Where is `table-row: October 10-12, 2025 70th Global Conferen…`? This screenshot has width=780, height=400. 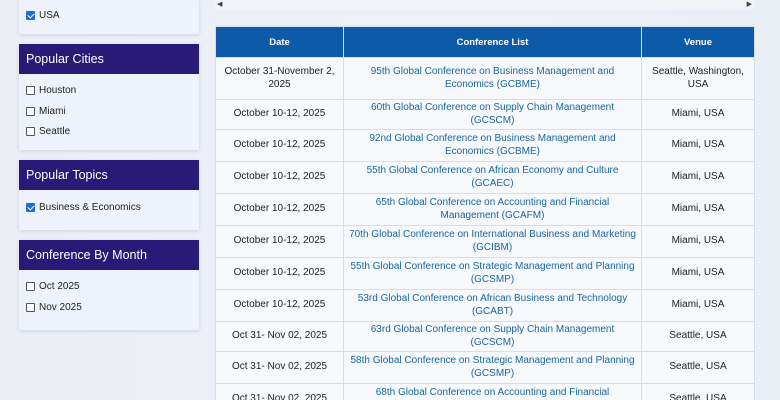
table-row: October 10-12, 2025 70th Global Conferen… is located at coordinates (485, 241).